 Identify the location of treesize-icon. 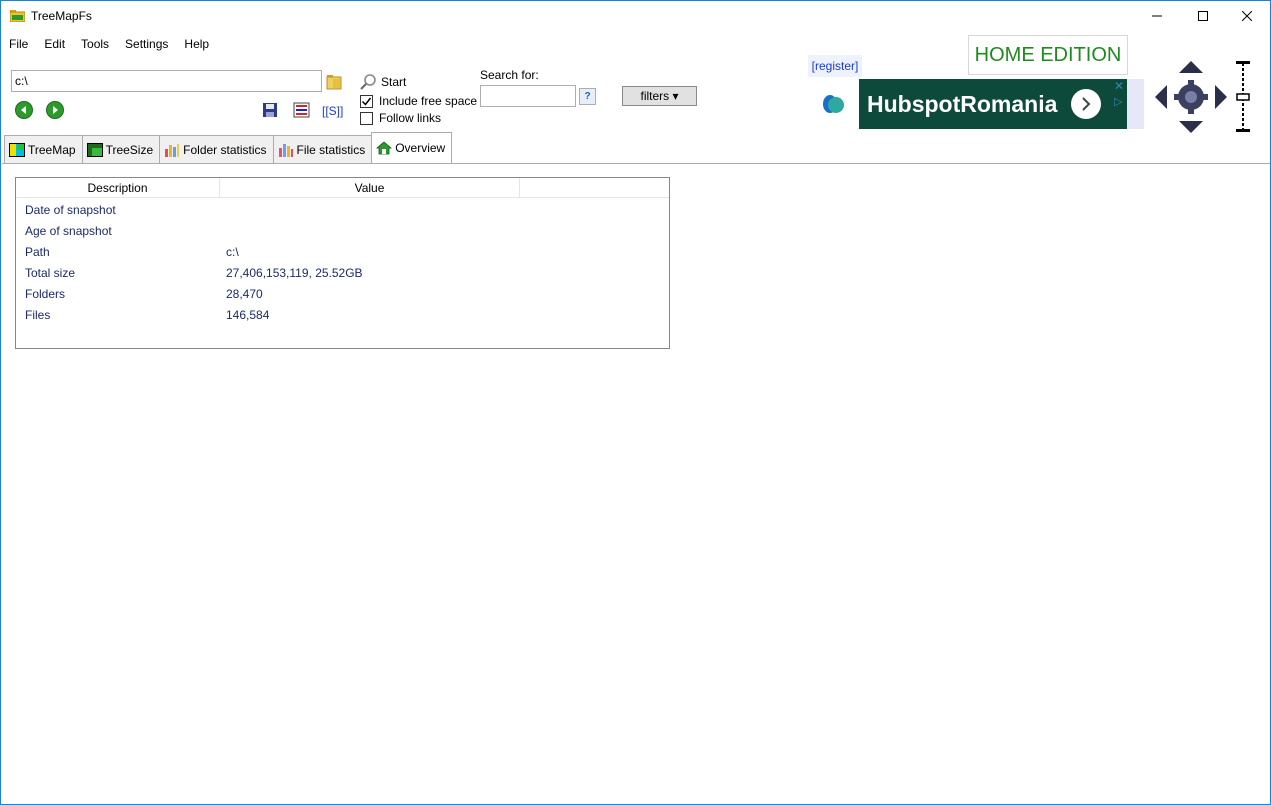
(94, 149).